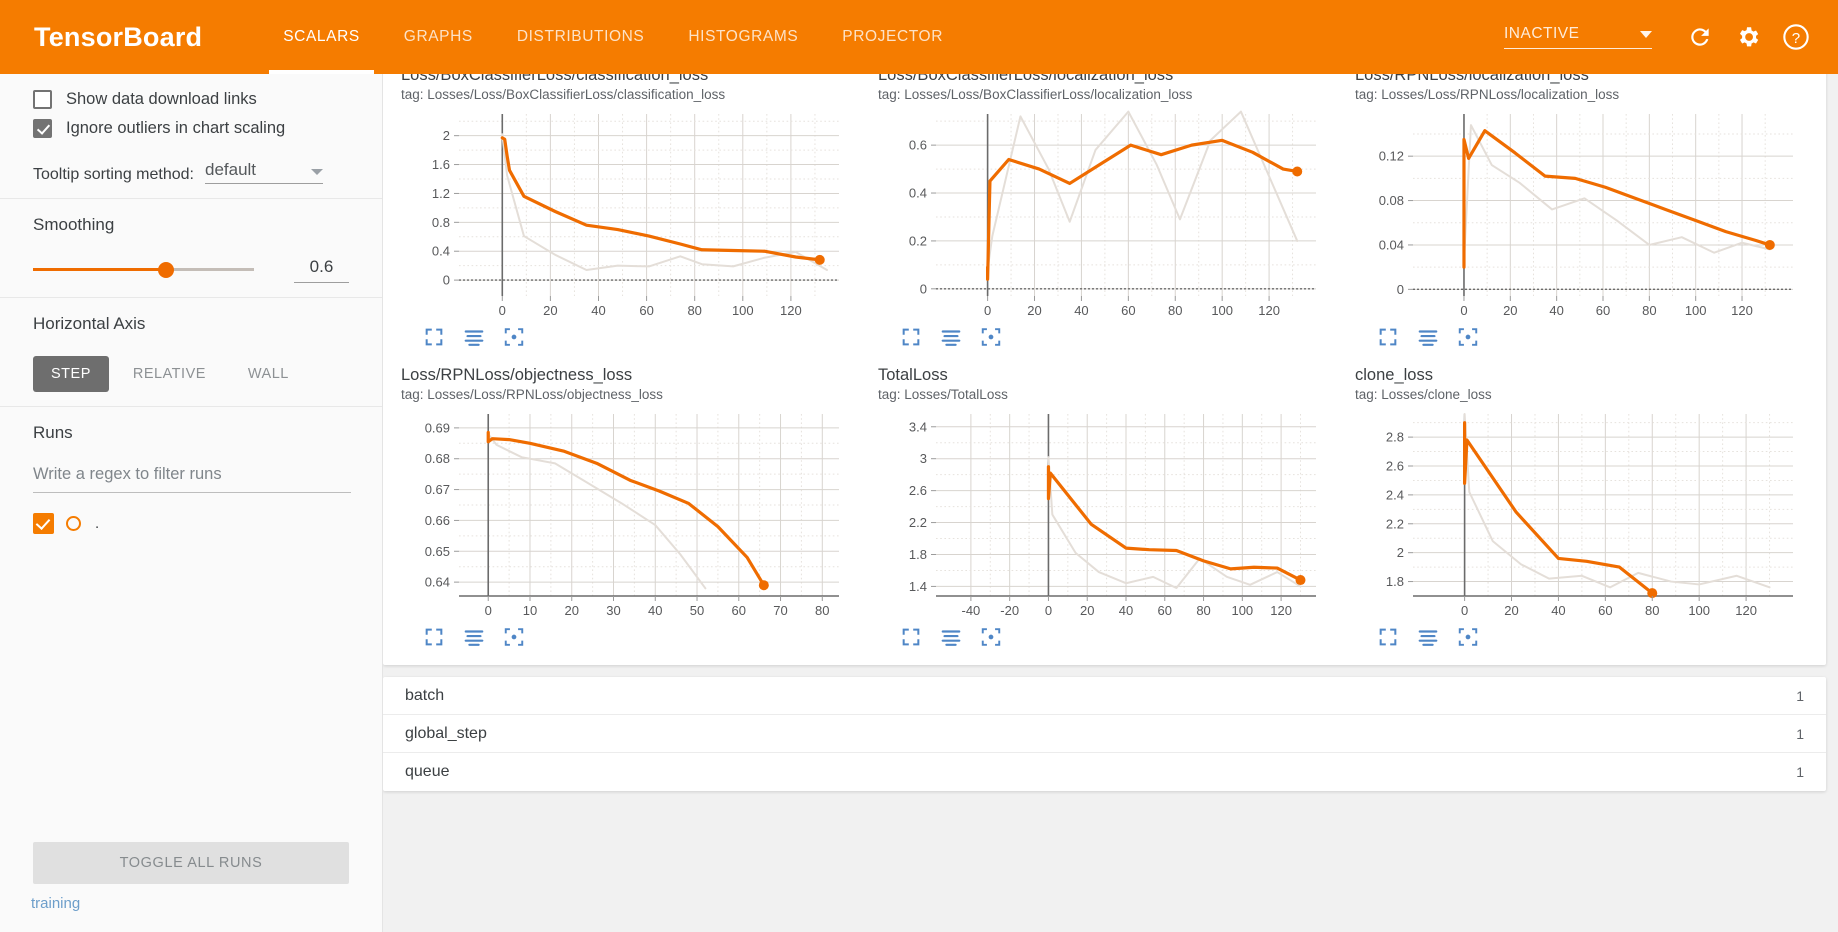 This screenshot has width=1838, height=932. I want to click on chart-plot: 1.4 1.8 2.2 2.6 3 3.4 -40 -20 0 20 40 60 80 100 120, so click(1104, 514).